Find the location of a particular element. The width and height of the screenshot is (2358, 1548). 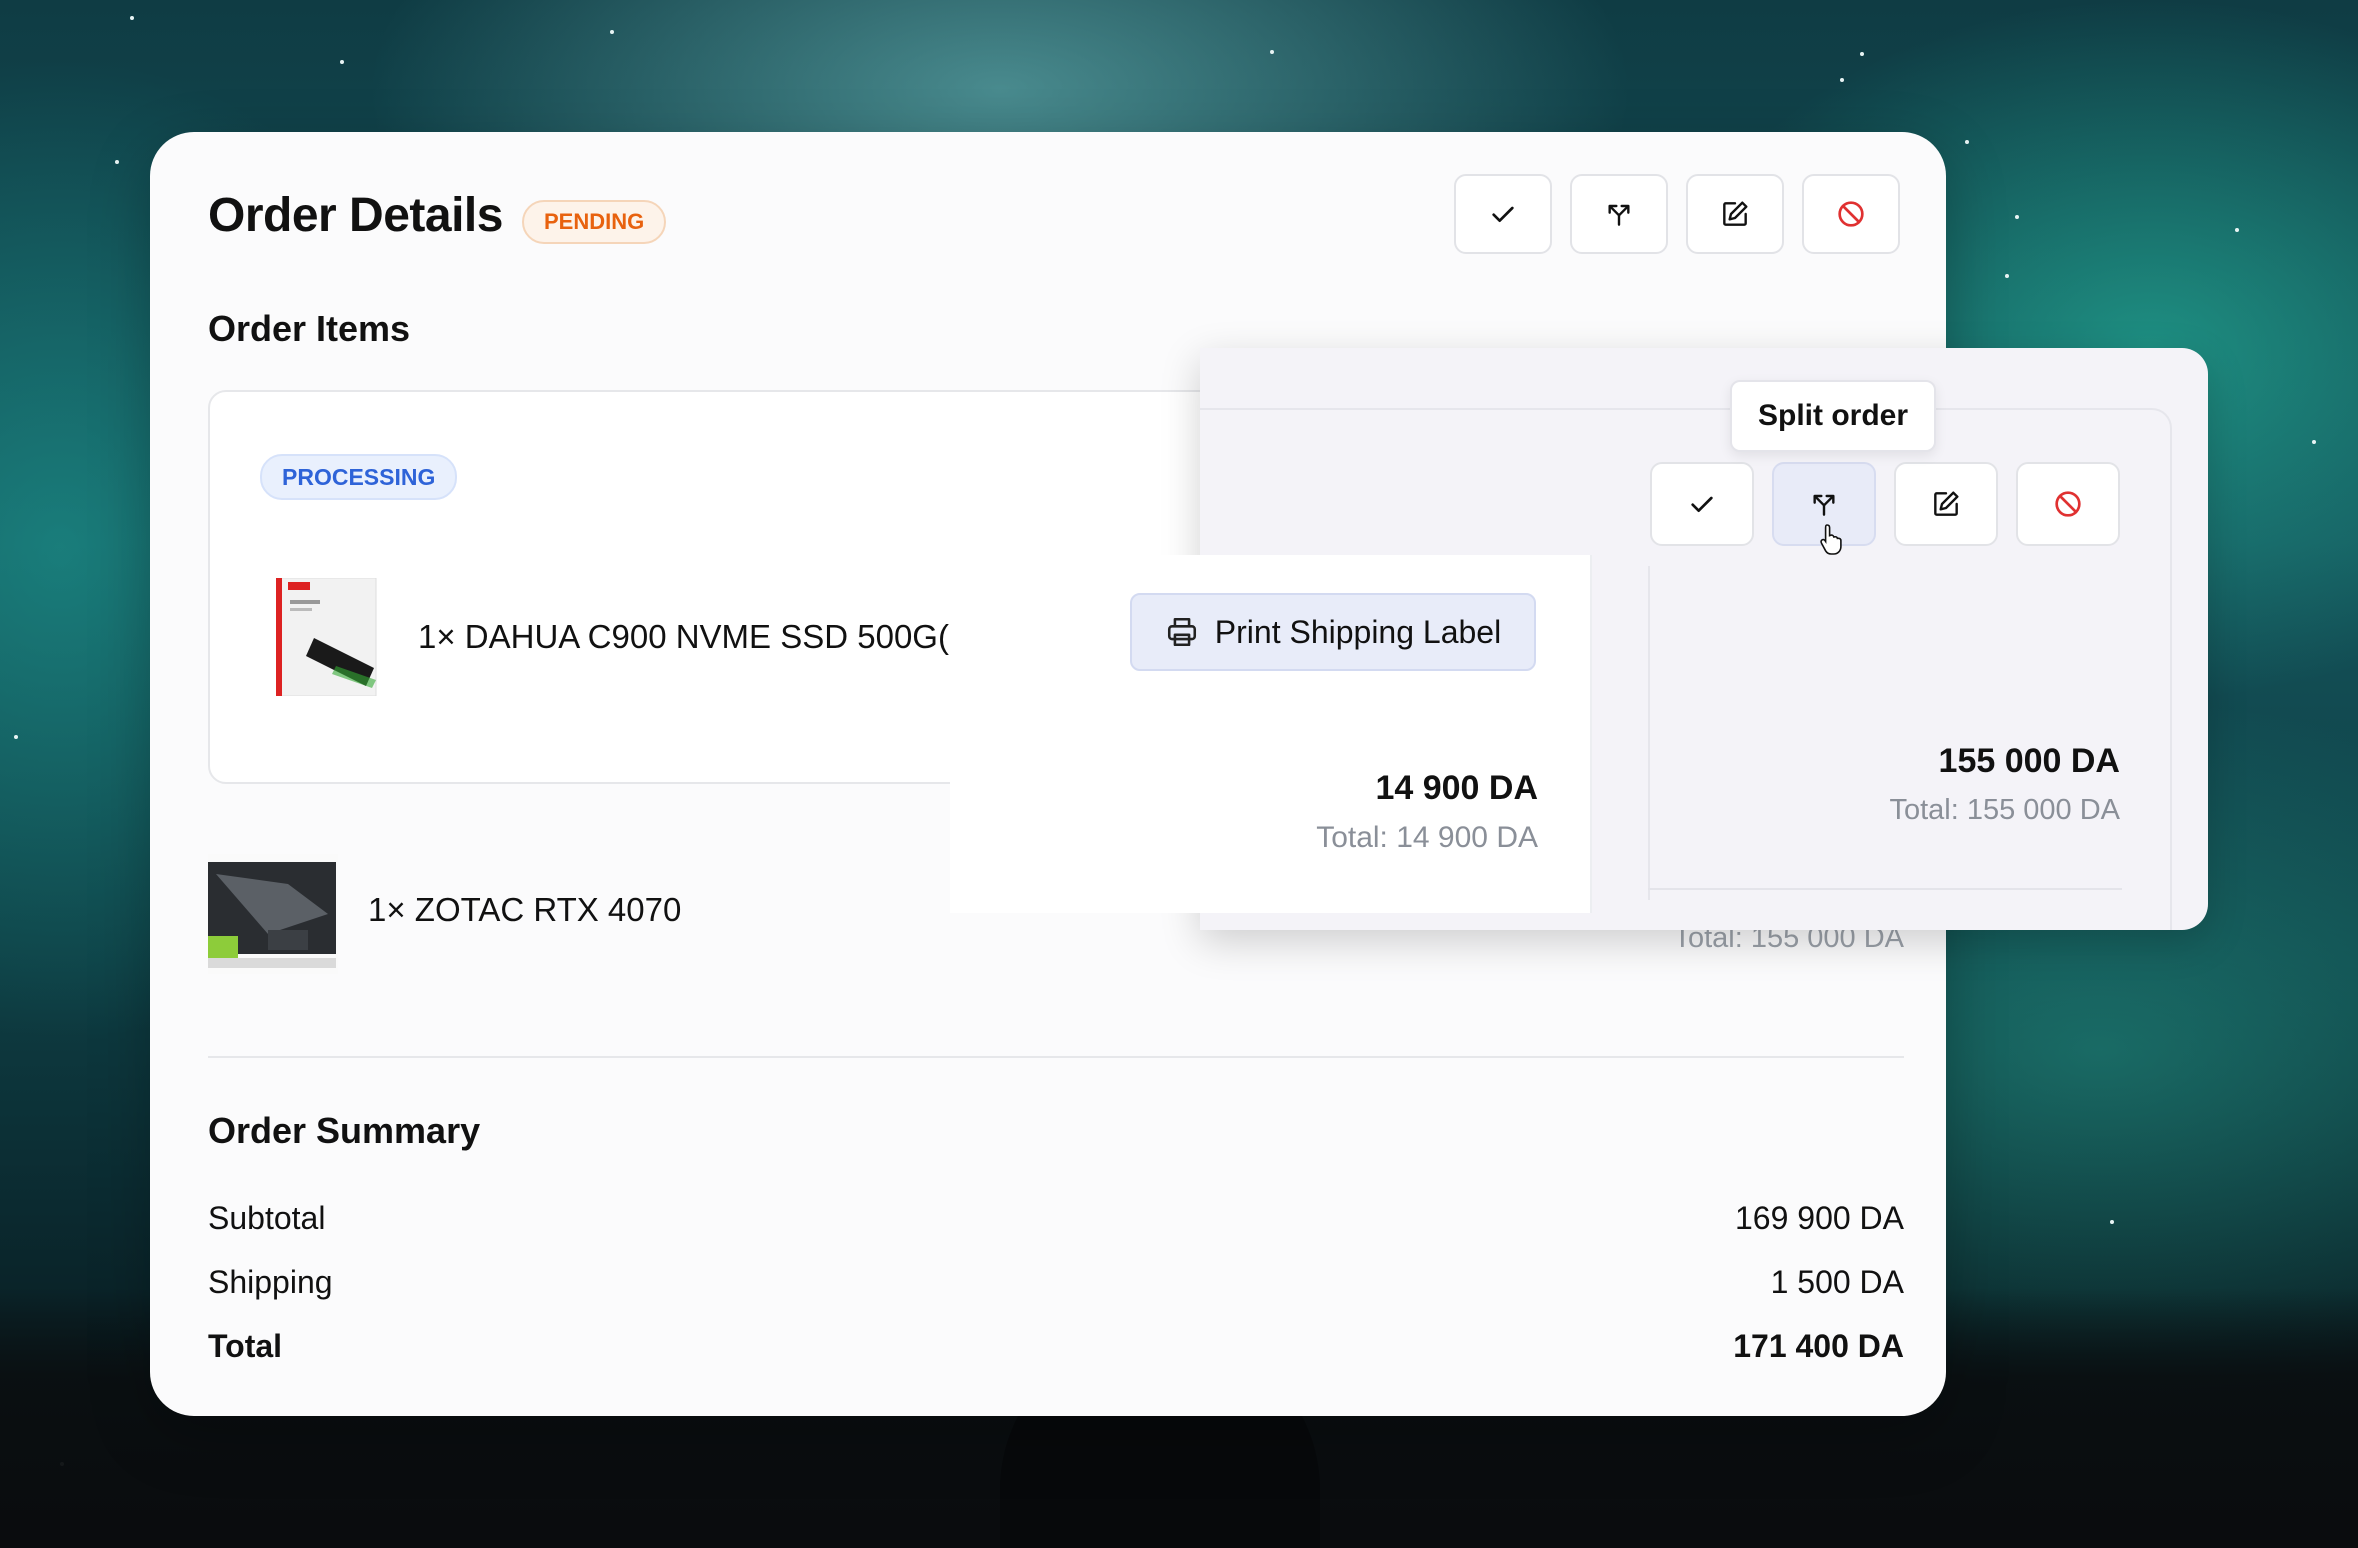

summary-label: Shipping is located at coordinates (270, 1282).